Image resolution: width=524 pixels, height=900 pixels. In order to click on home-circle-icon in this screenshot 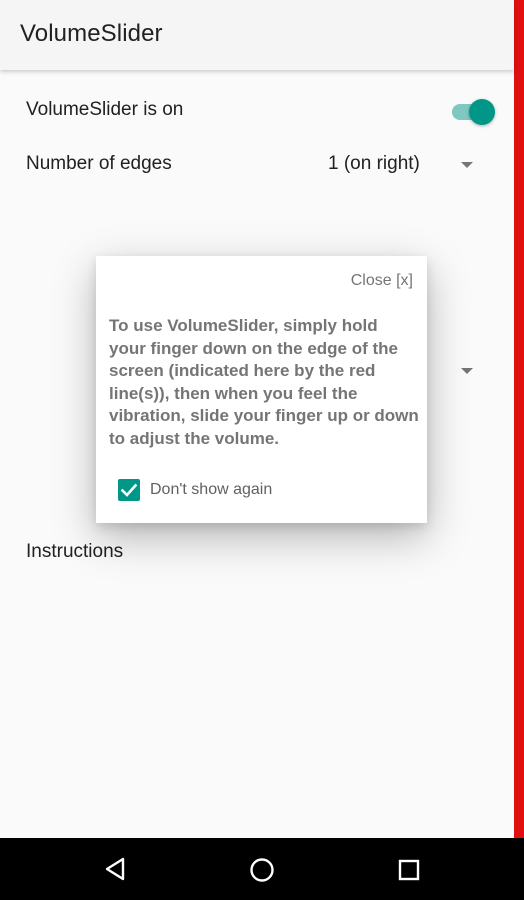, I will do `click(262, 870)`.